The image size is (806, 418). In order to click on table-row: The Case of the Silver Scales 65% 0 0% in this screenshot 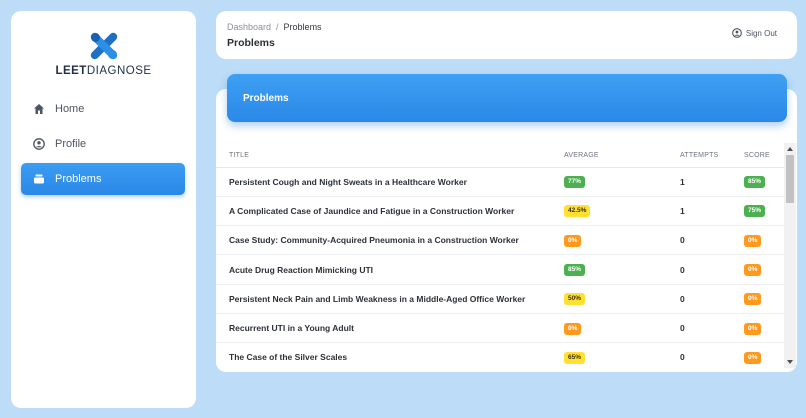, I will do `click(500, 355)`.